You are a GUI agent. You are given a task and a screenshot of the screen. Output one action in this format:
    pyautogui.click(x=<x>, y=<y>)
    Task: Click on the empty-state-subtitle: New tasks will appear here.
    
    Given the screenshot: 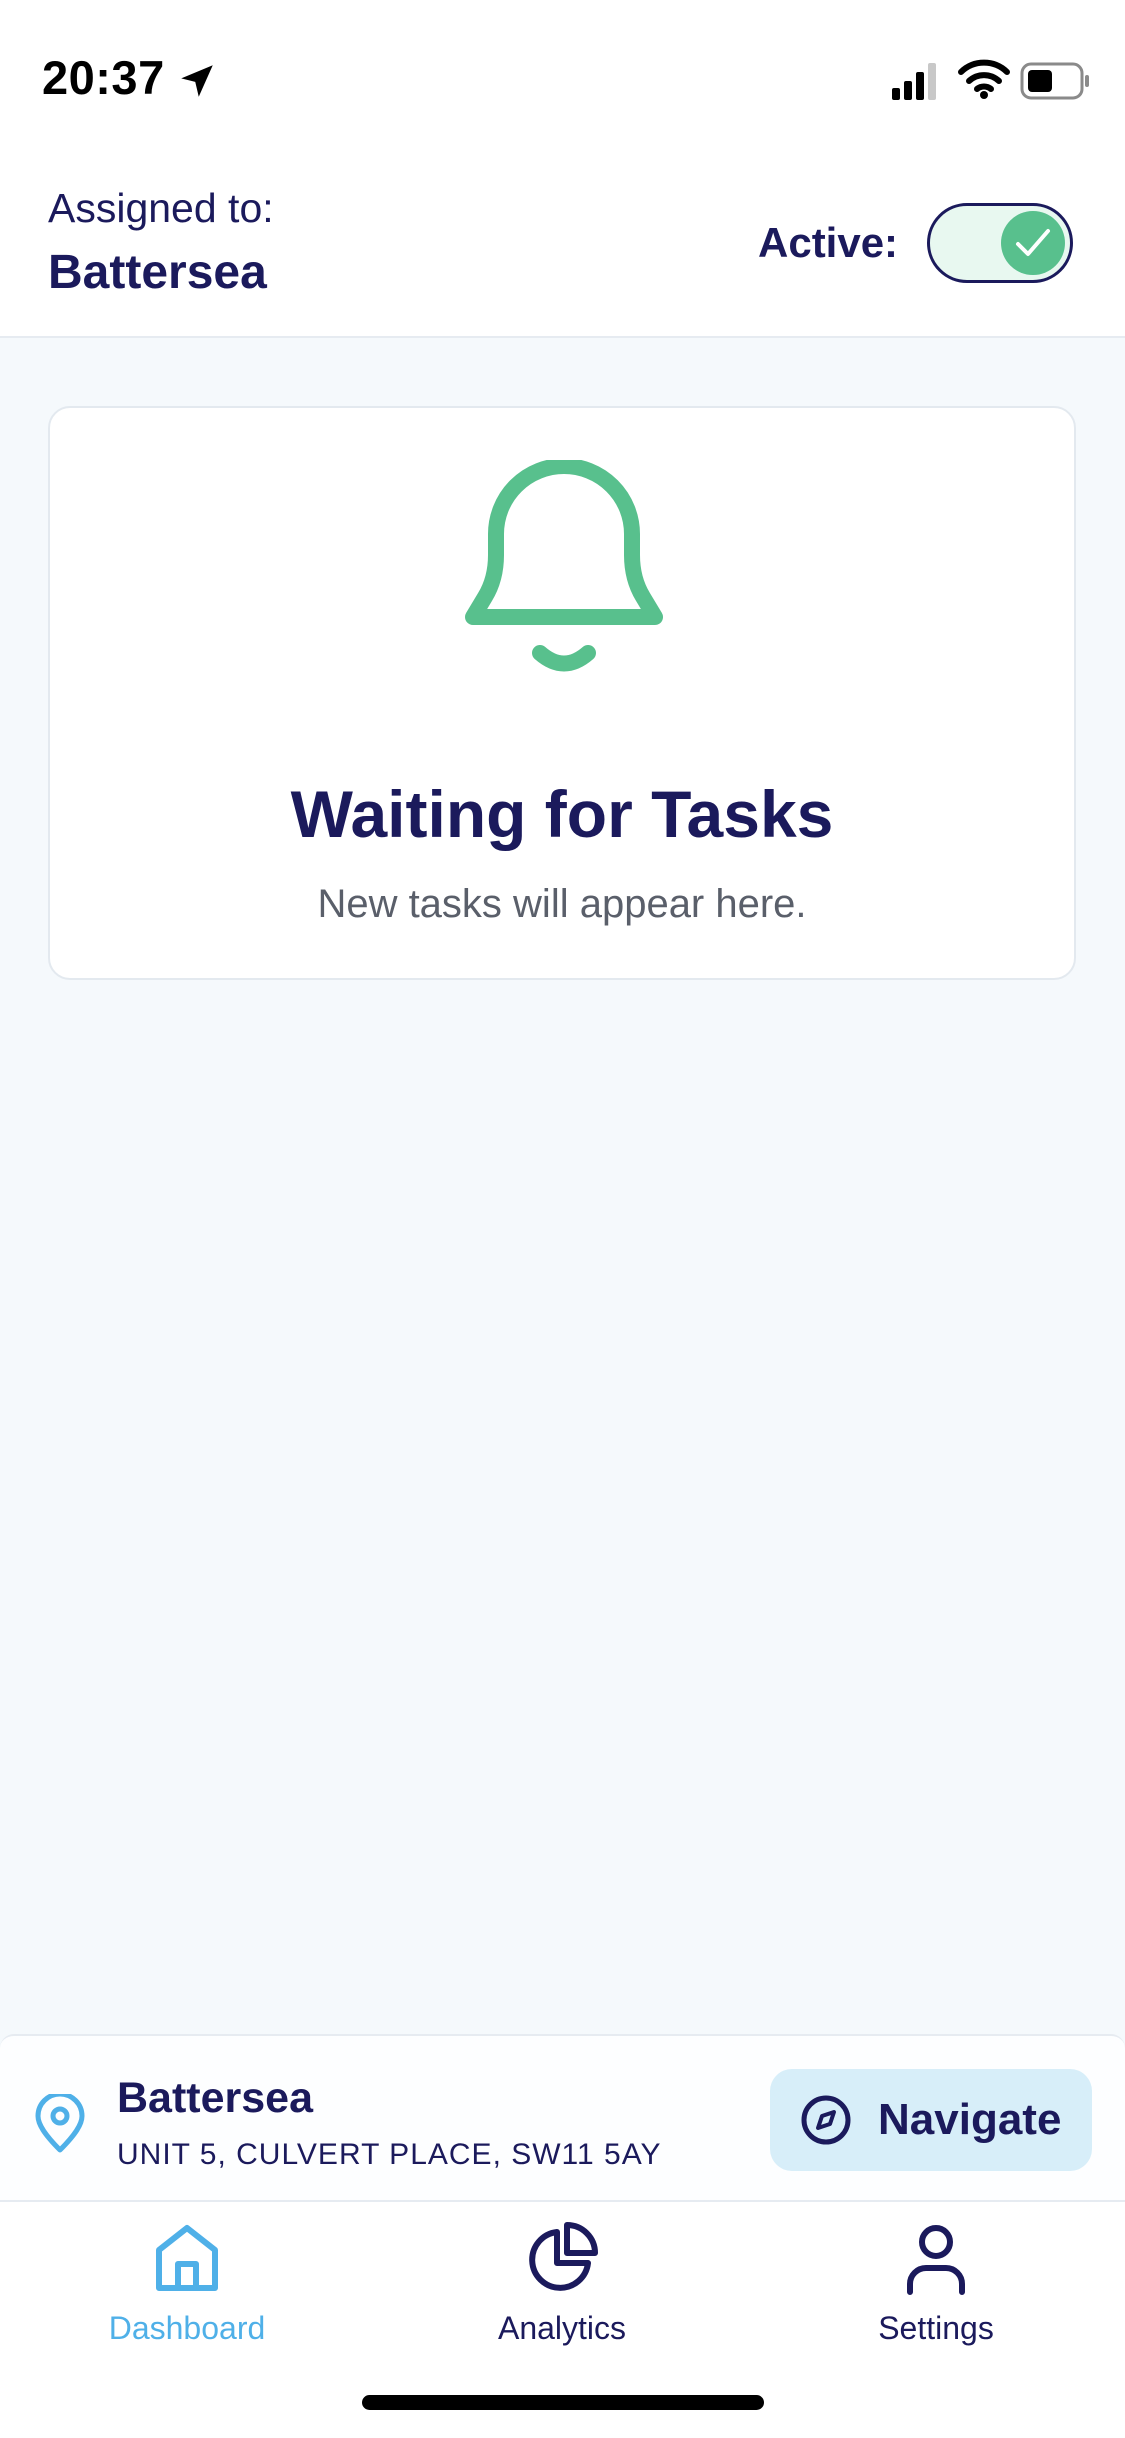 What is the action you would take?
    pyautogui.click(x=562, y=904)
    